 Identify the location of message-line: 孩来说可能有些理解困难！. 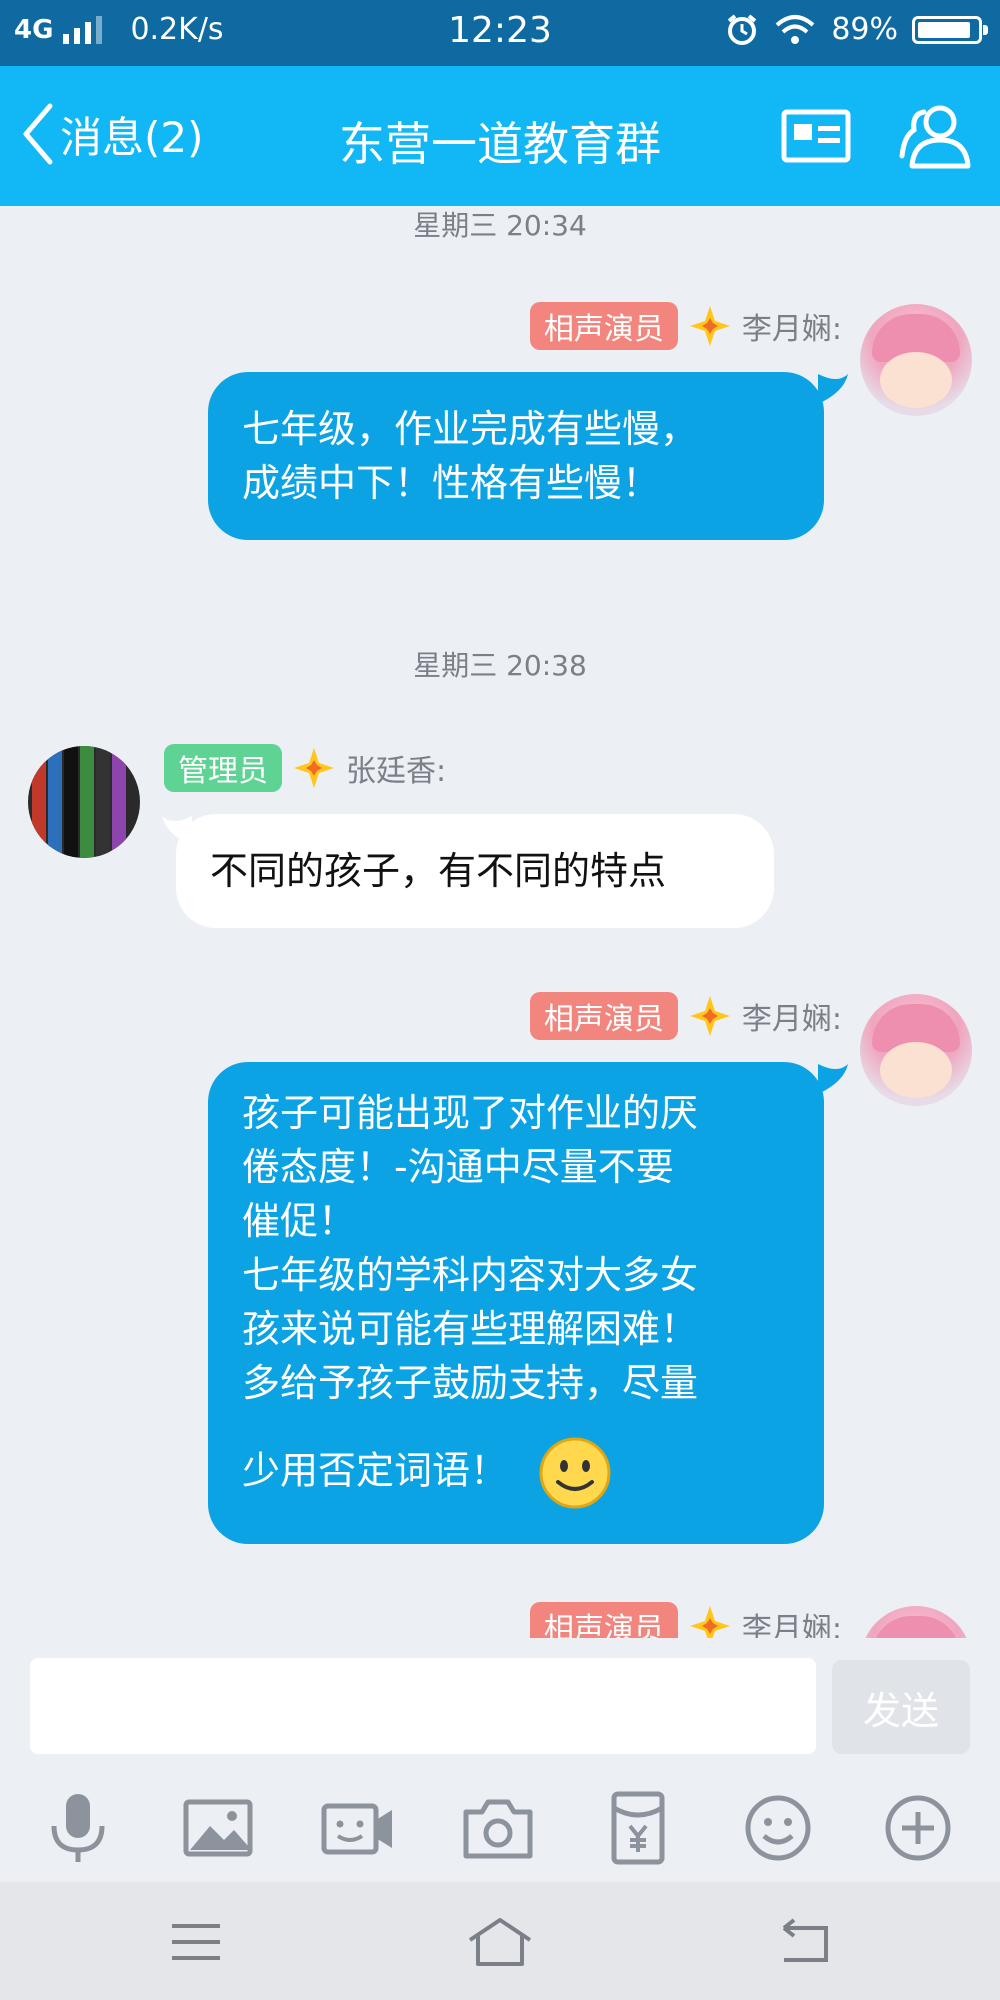
(470, 1329).